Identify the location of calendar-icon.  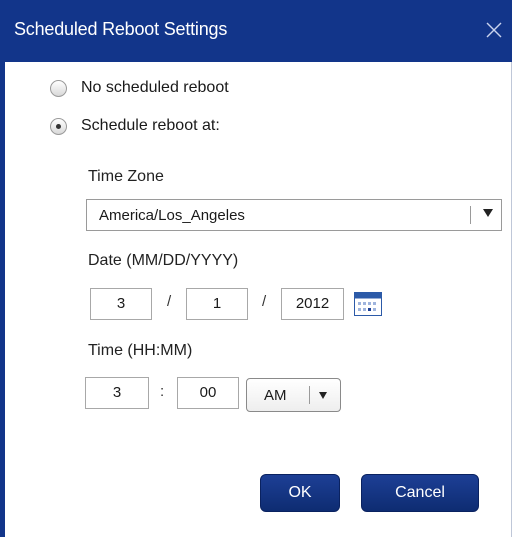
(368, 304).